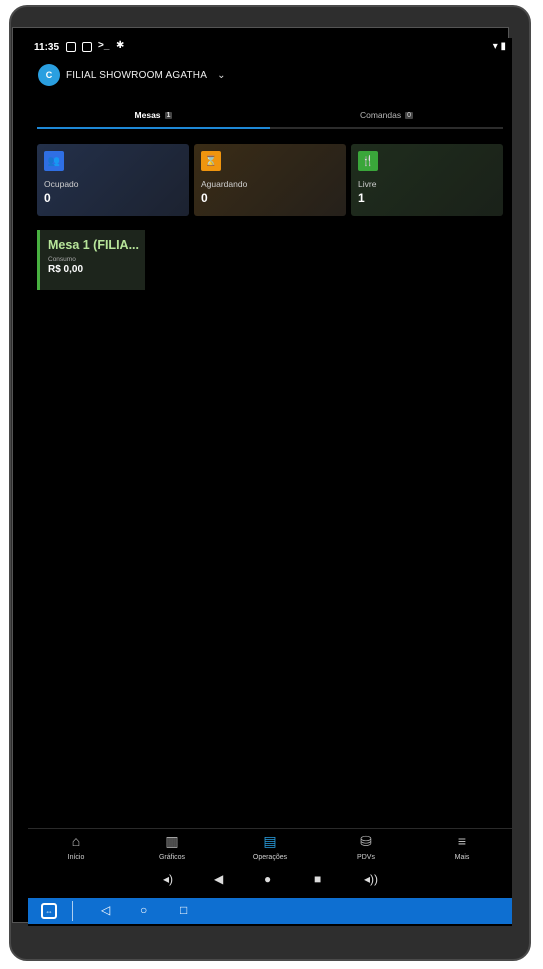  What do you see at coordinates (366, 851) in the screenshot?
I see `nav-item-pdvs: ⛁ PDVs` at bounding box center [366, 851].